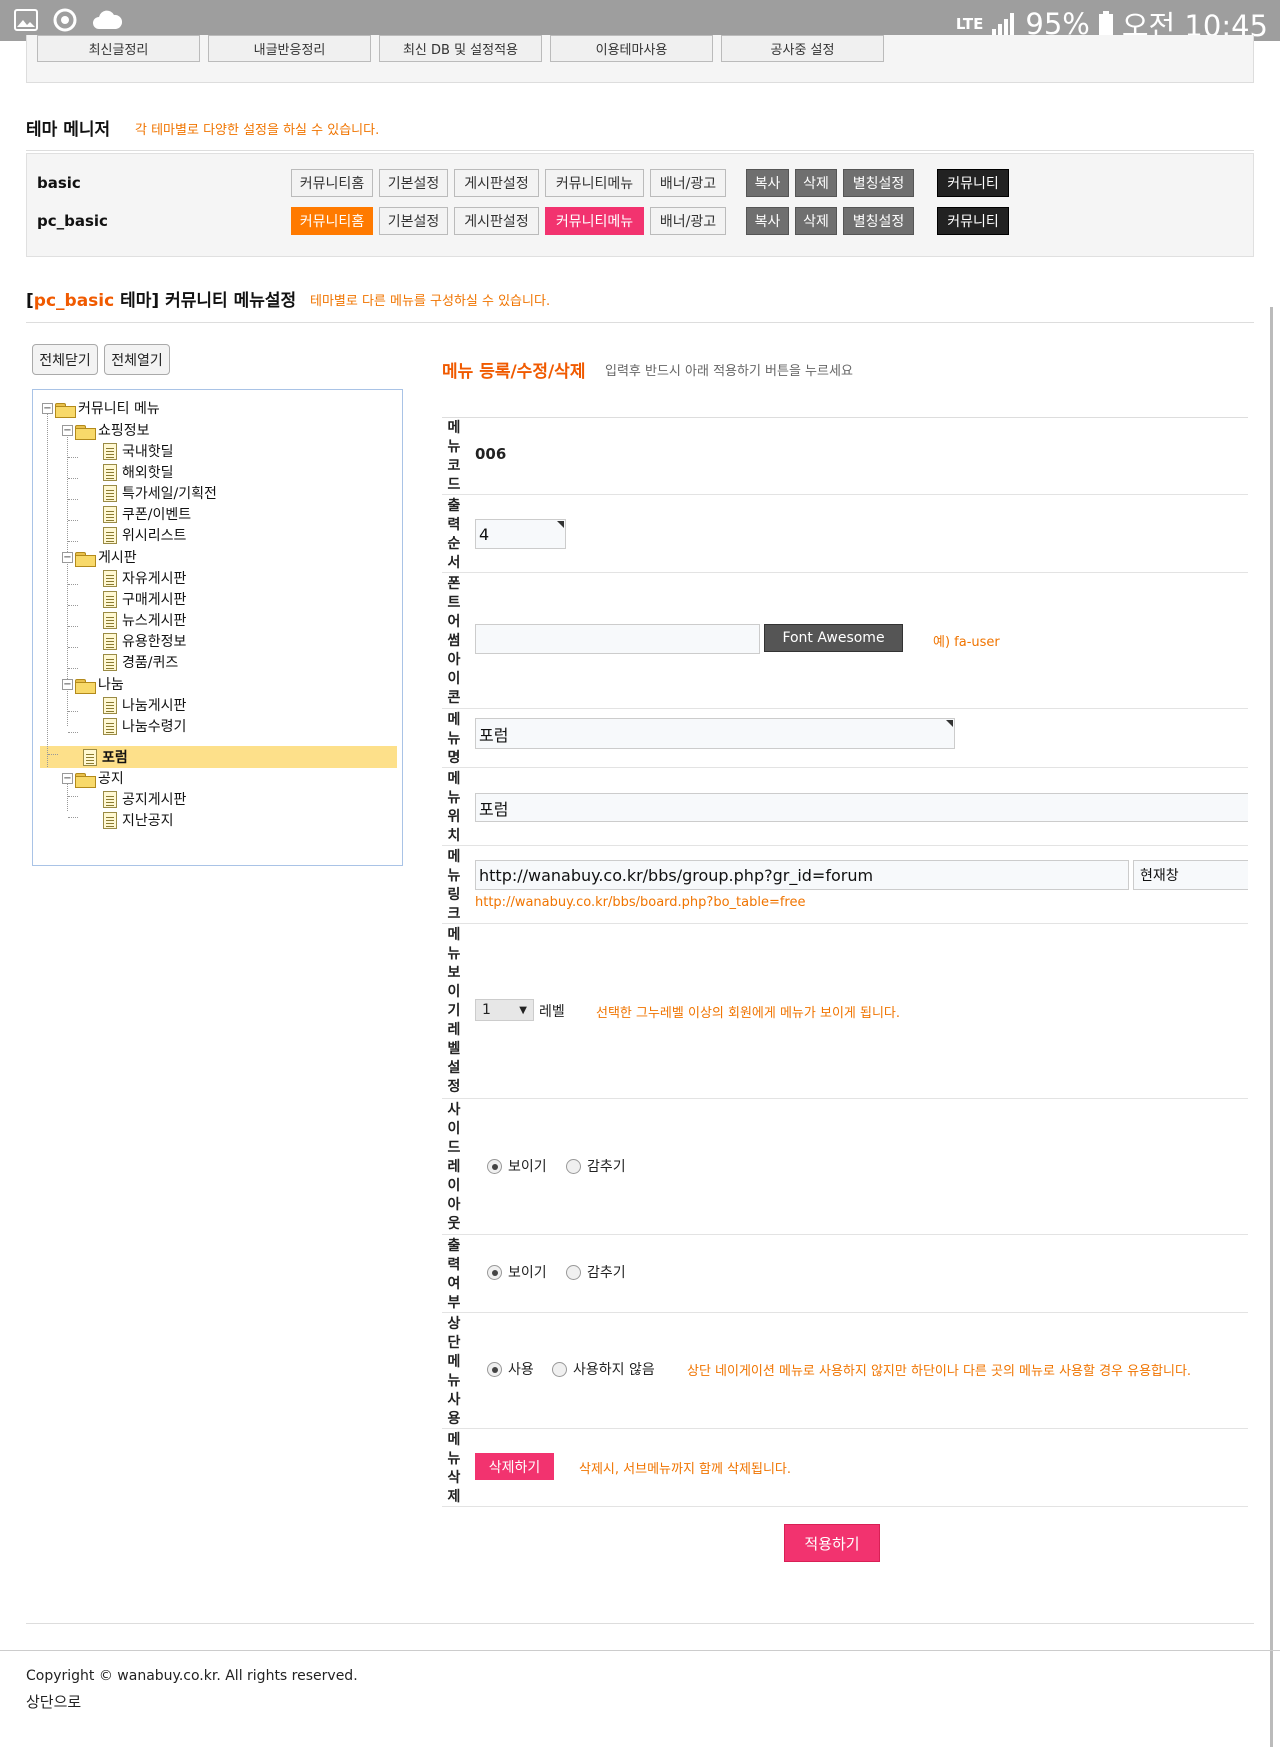 The height and width of the screenshot is (1747, 1280). What do you see at coordinates (594, 183) in the screenshot?
I see `basic-menu-button: 커뮤니티메뉴` at bounding box center [594, 183].